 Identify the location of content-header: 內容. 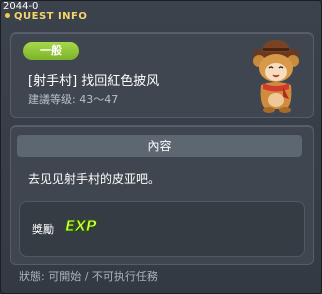
(159, 146).